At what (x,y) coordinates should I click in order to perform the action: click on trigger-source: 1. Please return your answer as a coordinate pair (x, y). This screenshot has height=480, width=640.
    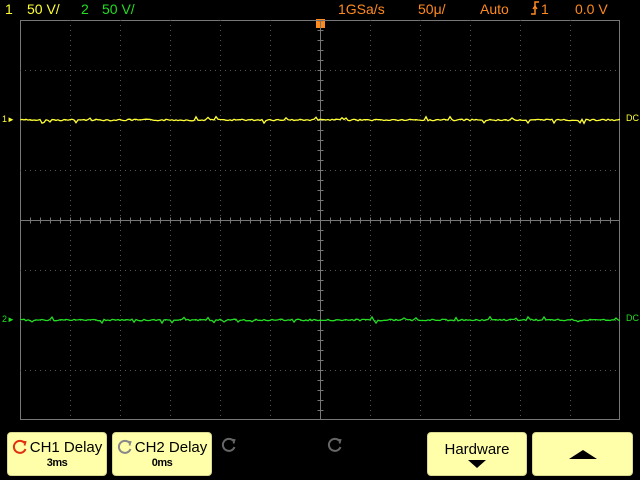
    Looking at the image, I should click on (545, 9).